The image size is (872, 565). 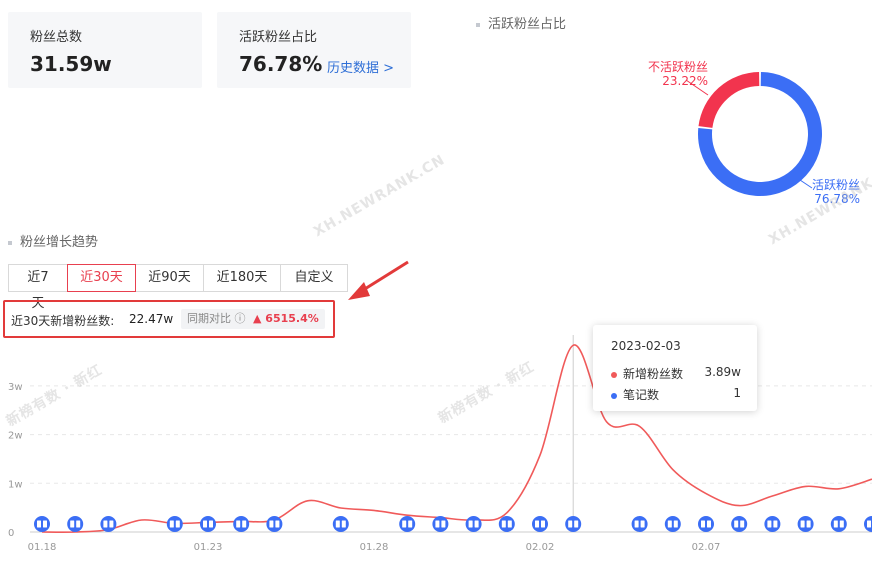 I want to click on x-tick-label: 01.18, so click(x=42, y=547).